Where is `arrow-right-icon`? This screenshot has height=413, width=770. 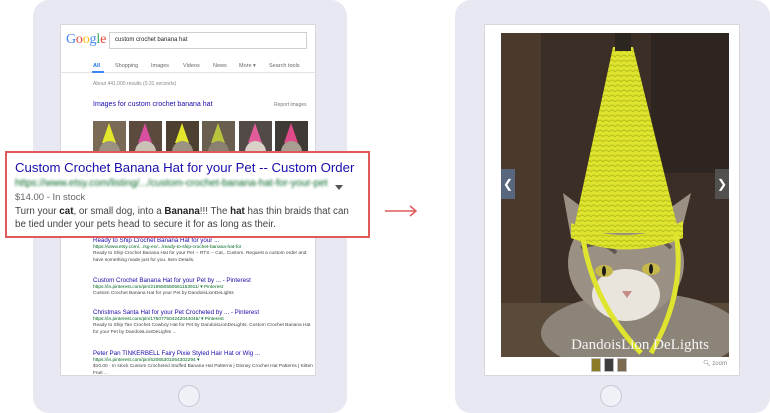
arrow-right-icon is located at coordinates (401, 211).